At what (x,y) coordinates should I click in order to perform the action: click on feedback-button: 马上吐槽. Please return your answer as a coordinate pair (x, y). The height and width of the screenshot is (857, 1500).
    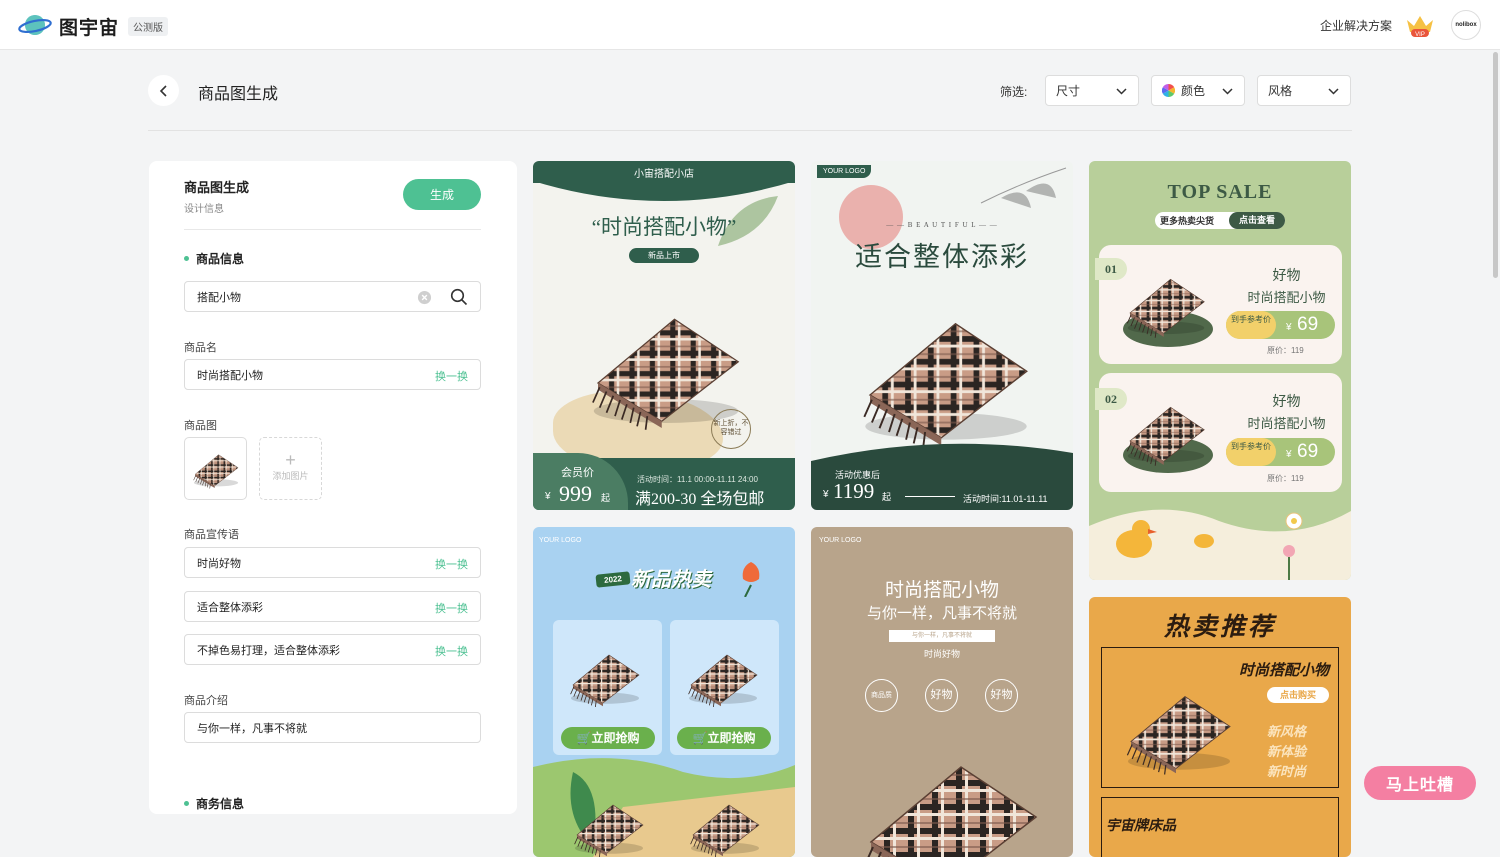
    Looking at the image, I should click on (1420, 783).